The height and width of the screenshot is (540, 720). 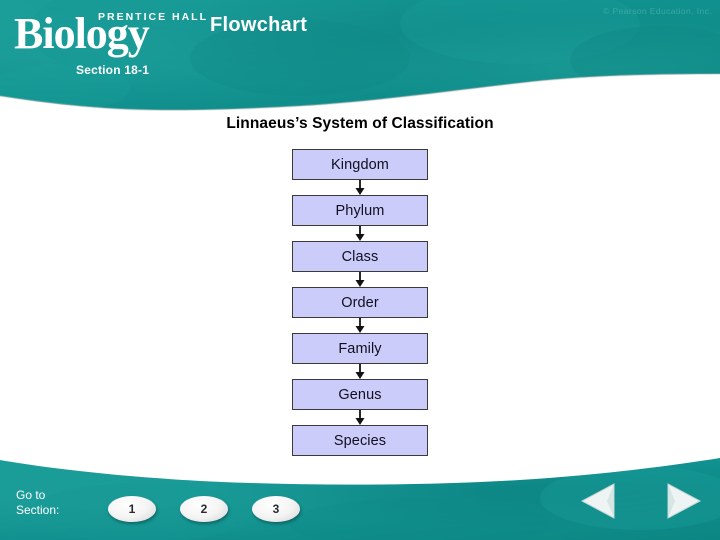 I want to click on section-button-2: 2, so click(x=204, y=509).